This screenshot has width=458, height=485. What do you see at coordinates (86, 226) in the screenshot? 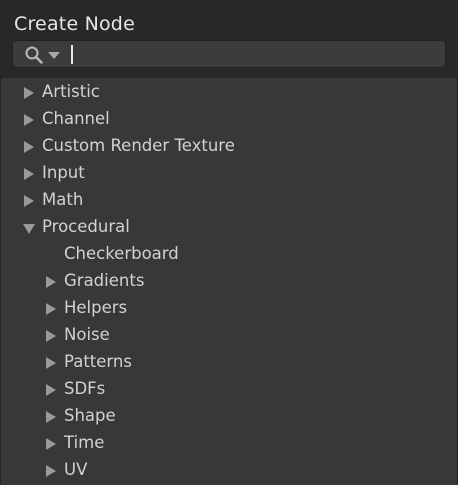
I see `tree-item-label: Procedural` at bounding box center [86, 226].